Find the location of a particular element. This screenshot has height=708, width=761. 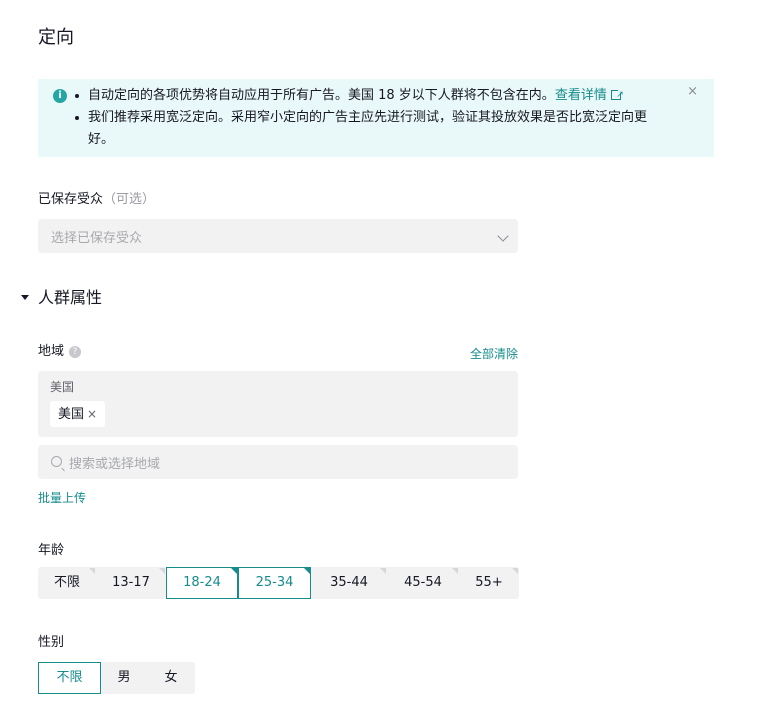

age-option-25-34: 25-34 is located at coordinates (274, 583).